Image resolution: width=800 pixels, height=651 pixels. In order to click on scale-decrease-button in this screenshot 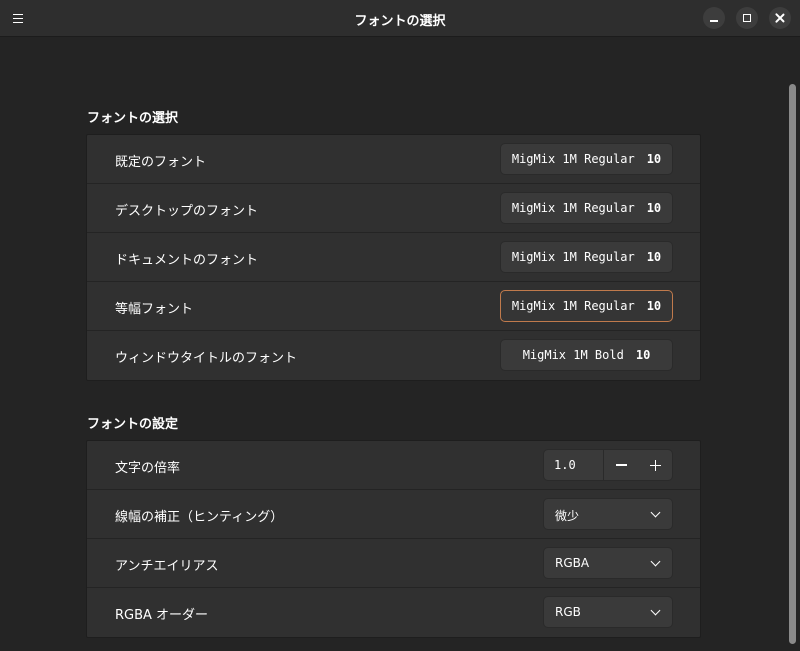, I will do `click(621, 465)`.